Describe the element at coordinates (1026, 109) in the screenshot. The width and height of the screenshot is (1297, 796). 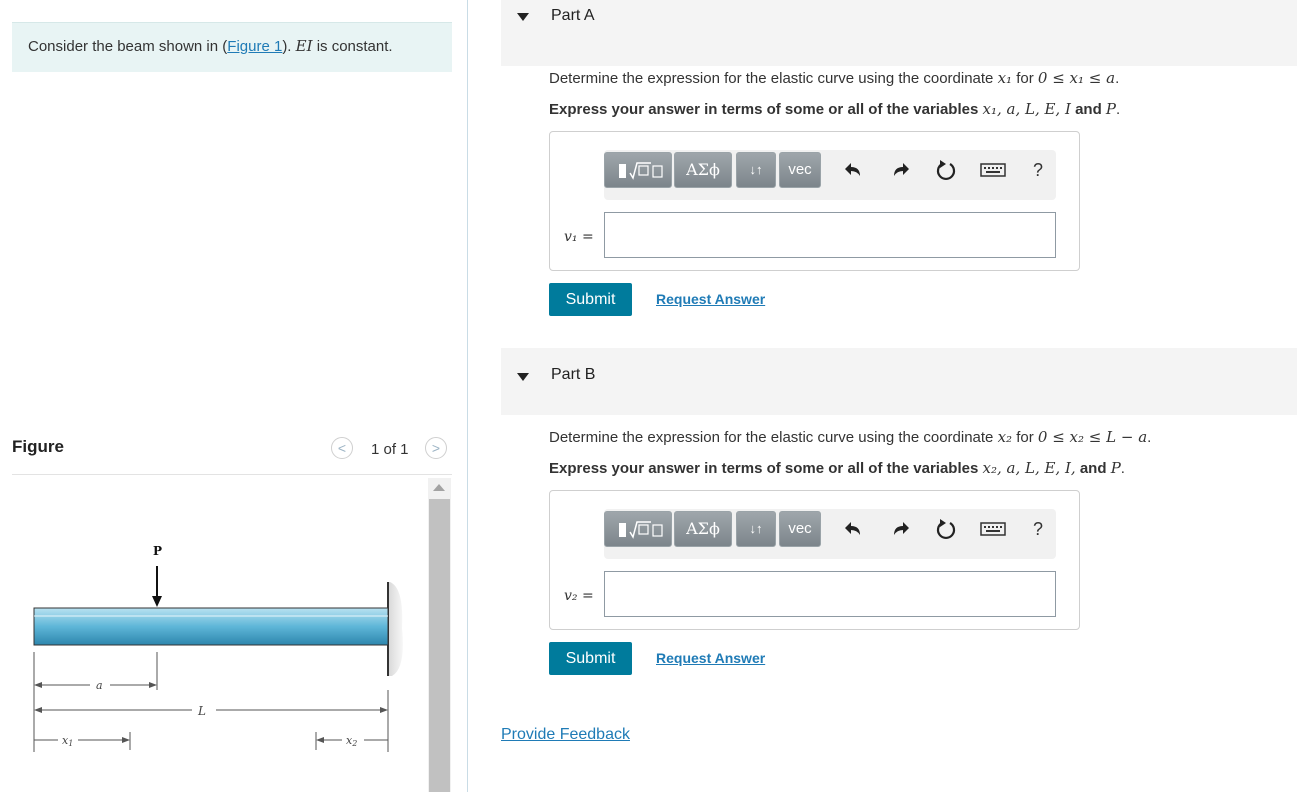
I see `part-a-instr-vars: x₁, a, L, E, I` at that location.